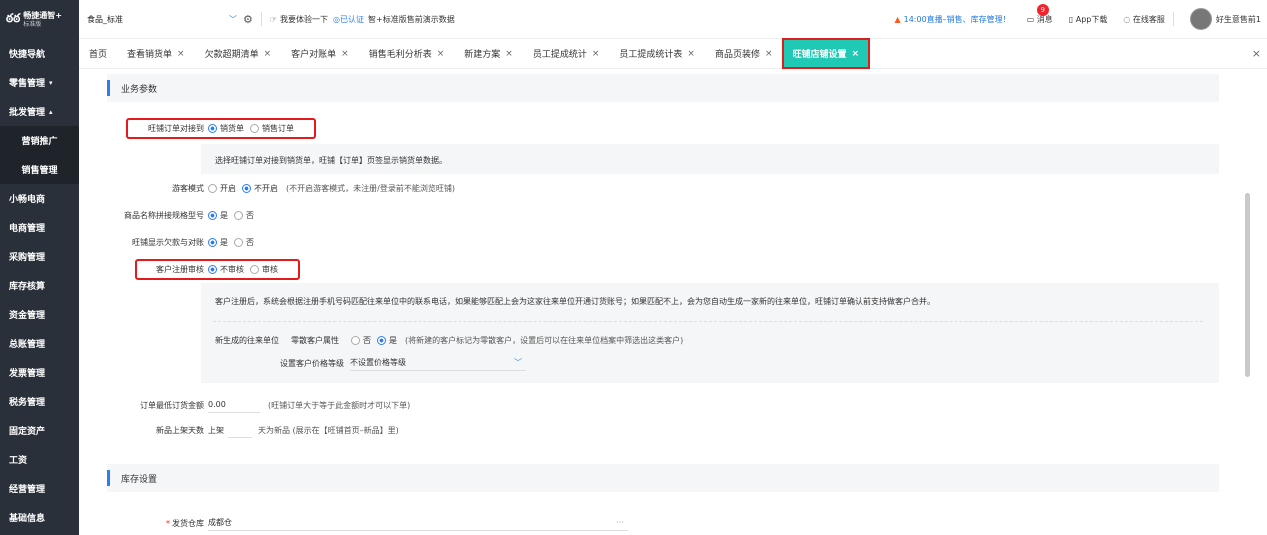  I want to click on certified-badge: ◎已认证, so click(348, 19).